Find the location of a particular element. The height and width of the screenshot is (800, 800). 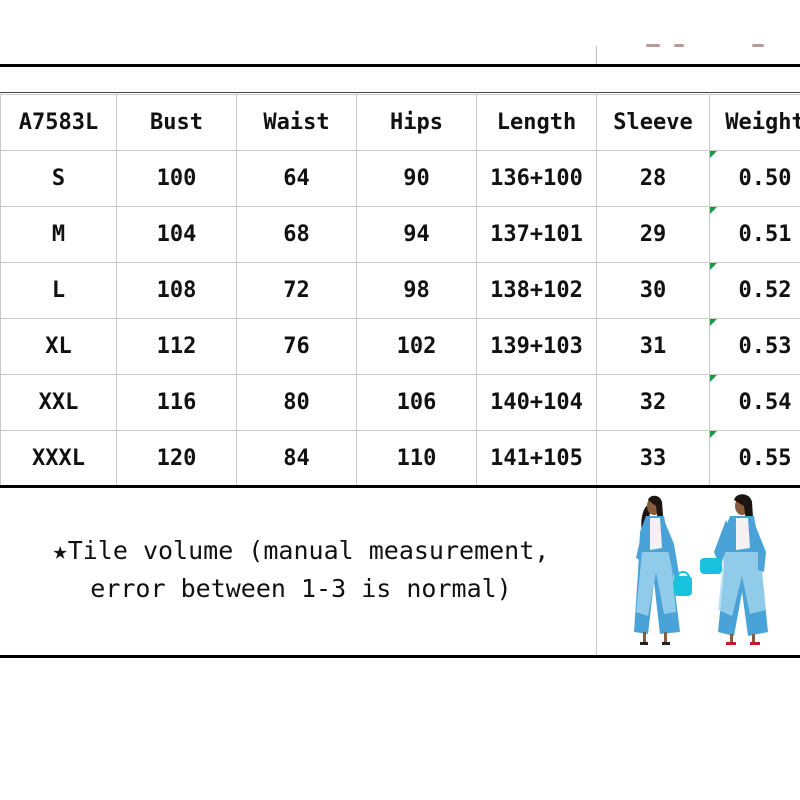

weight-cell: 0.50 is located at coordinates (754, 178).